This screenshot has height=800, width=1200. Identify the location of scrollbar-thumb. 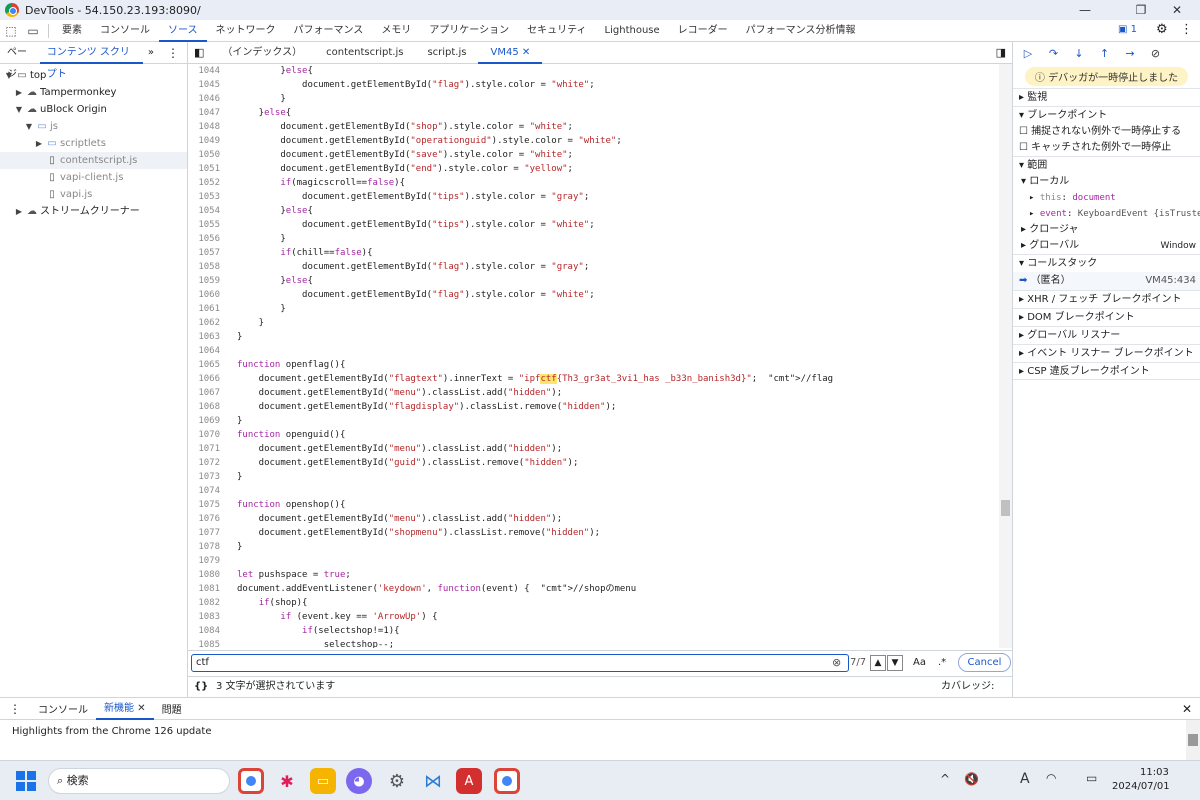
(1193, 740).